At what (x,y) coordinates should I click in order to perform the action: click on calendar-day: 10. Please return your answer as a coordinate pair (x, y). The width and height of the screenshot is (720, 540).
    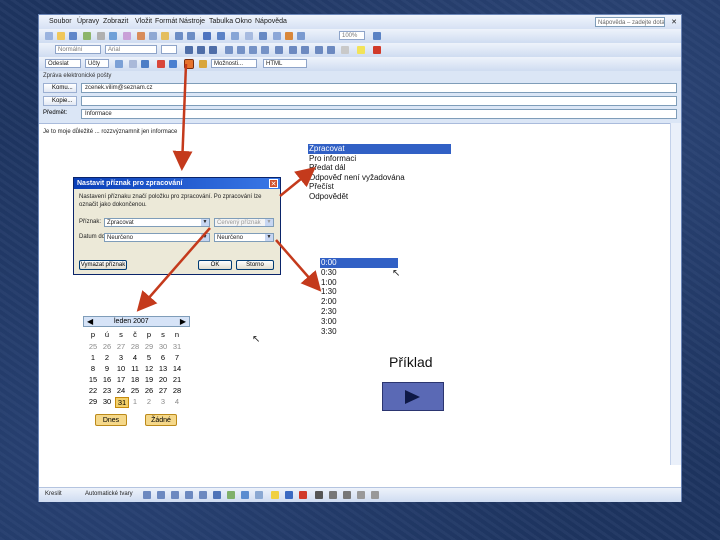
    Looking at the image, I should click on (121, 368).